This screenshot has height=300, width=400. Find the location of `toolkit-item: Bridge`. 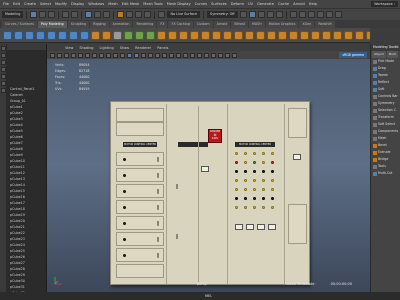

toolkit-item: Bridge is located at coordinates (385, 159).